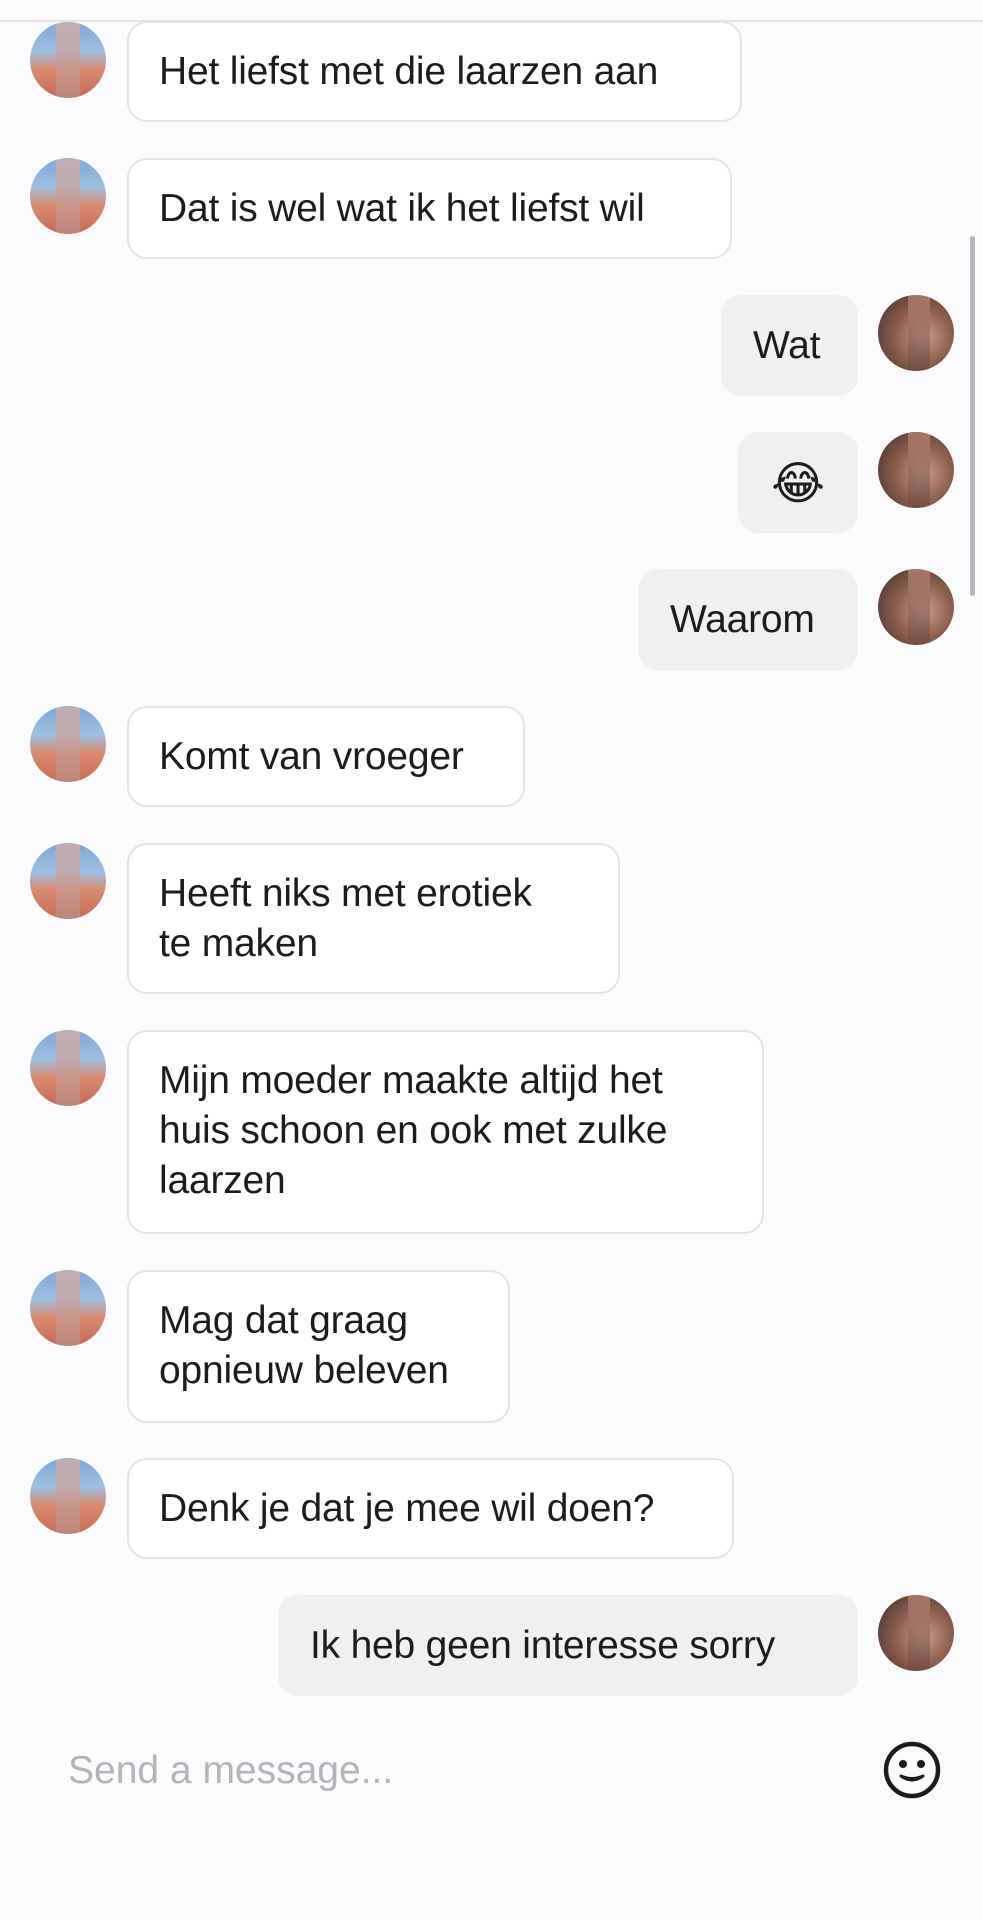 This screenshot has height=1920, width=983. I want to click on outgoing-message: Ik heb geen interesse sorry, so click(568, 1645).